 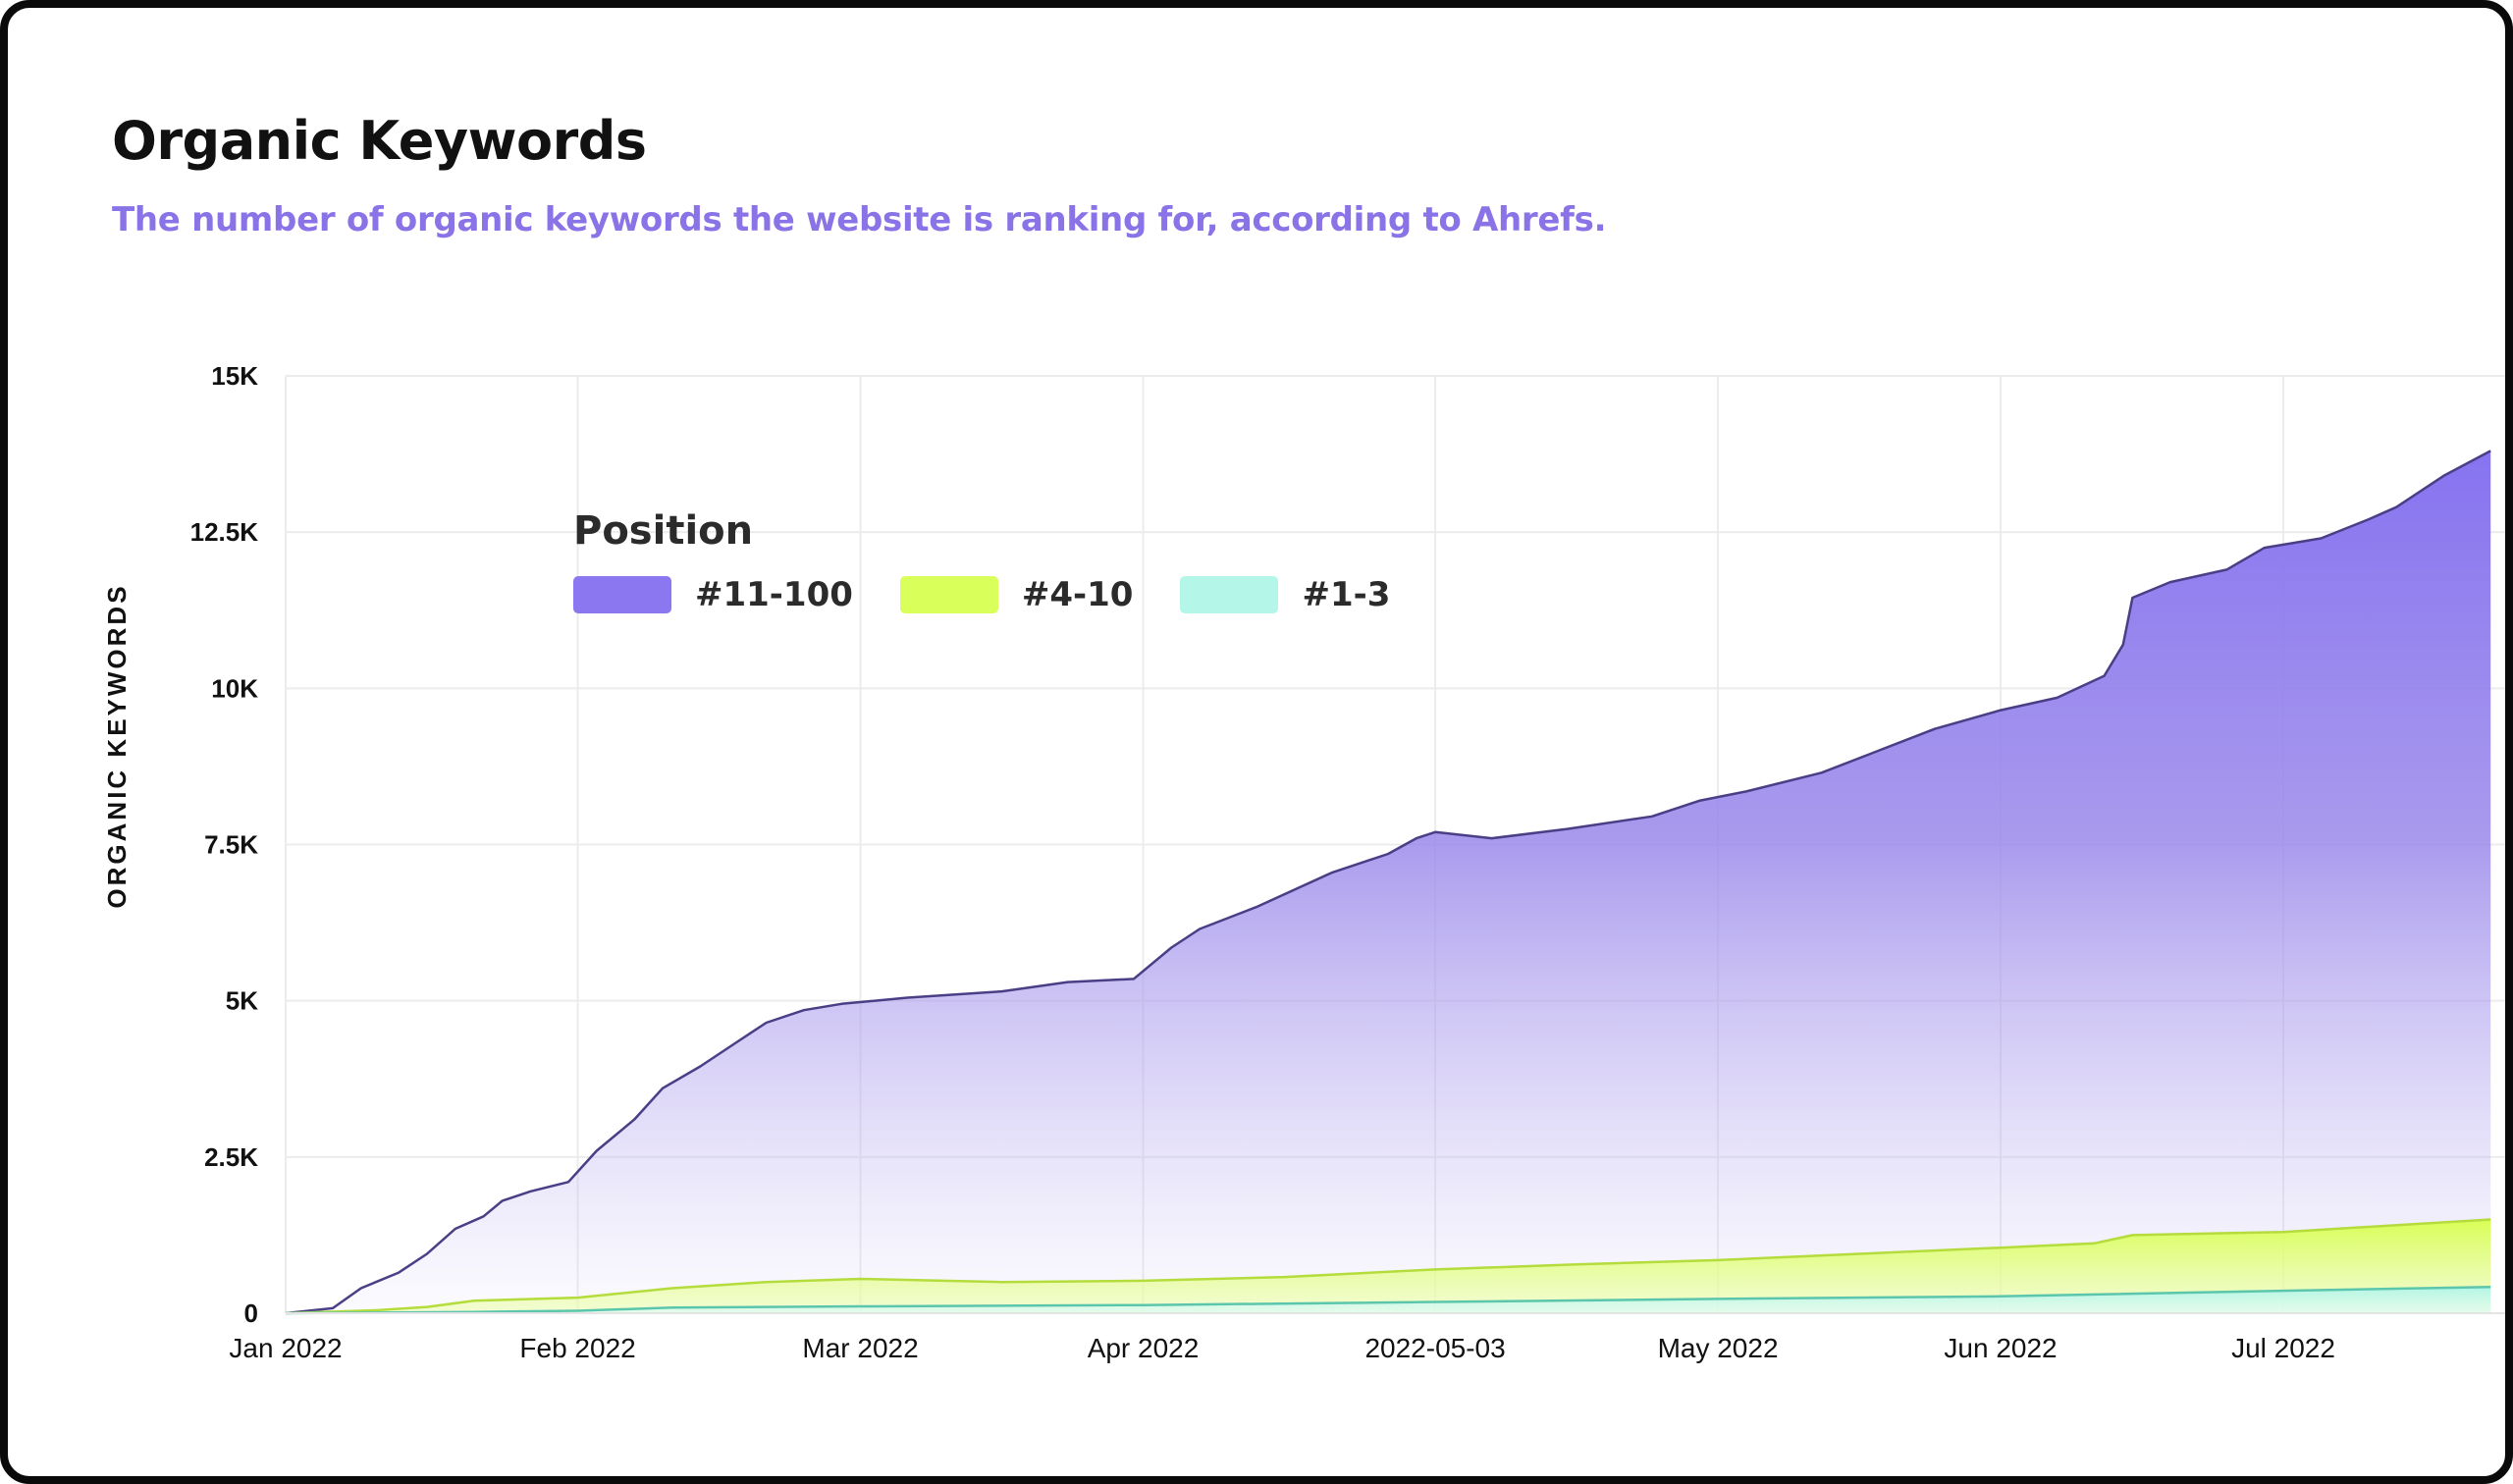 What do you see at coordinates (231, 845) in the screenshot?
I see `y-tick-label: 7.5K` at bounding box center [231, 845].